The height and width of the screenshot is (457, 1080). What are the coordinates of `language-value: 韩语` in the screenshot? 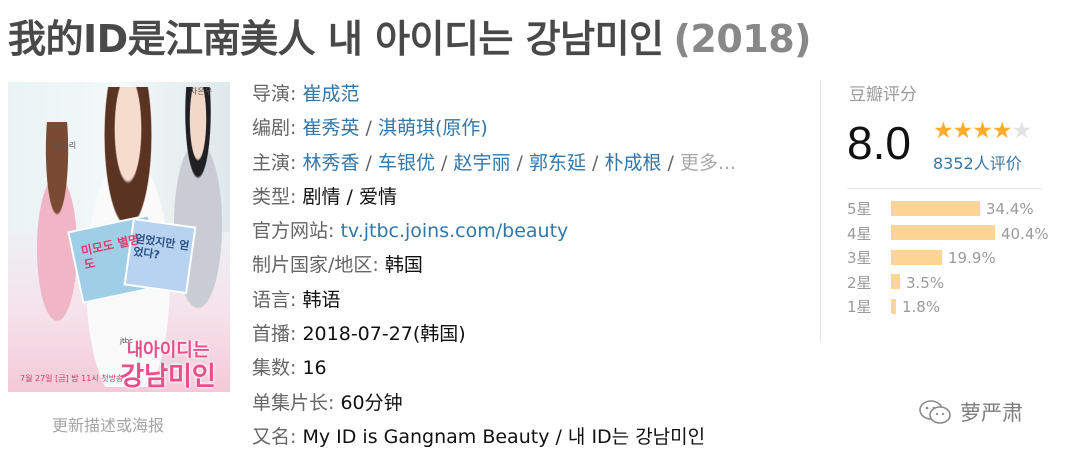 It's located at (321, 299).